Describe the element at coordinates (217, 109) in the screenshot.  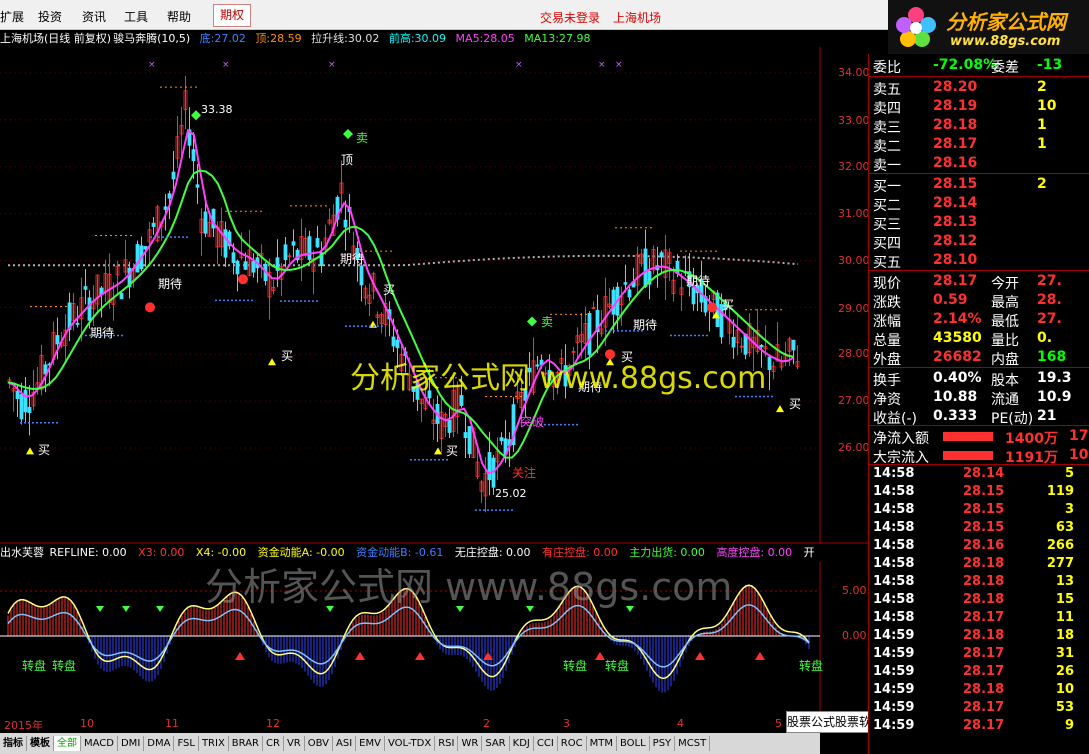
I see `high-label: 33.38` at that location.